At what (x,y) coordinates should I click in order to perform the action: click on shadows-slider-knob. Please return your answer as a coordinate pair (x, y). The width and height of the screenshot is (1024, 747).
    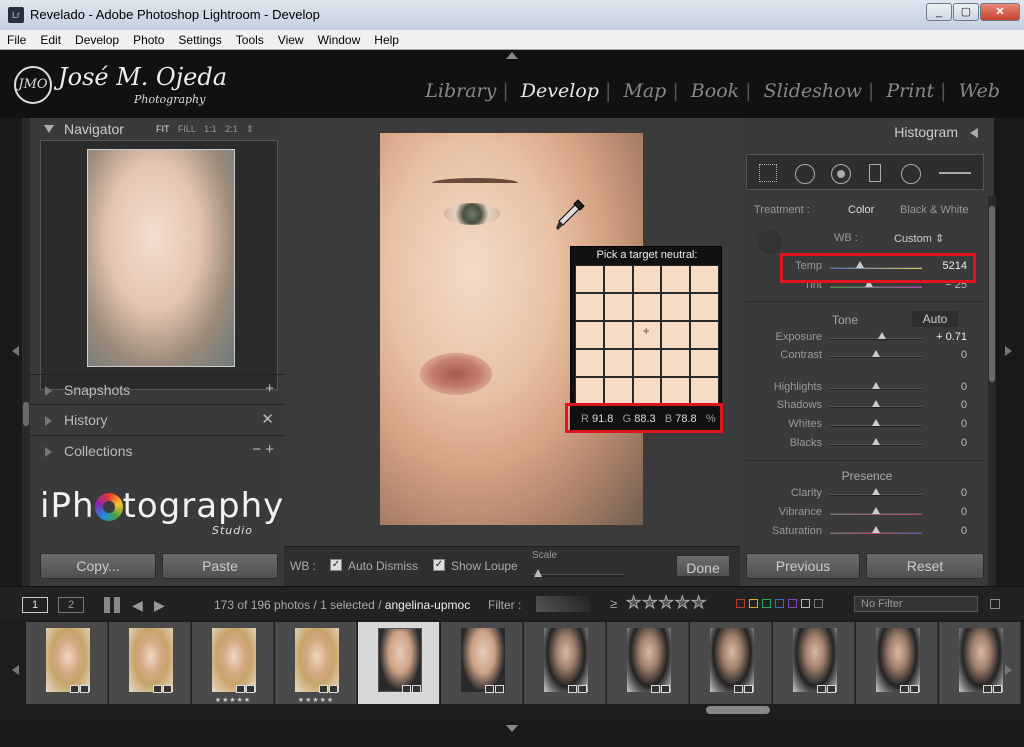
    Looking at the image, I should click on (876, 403).